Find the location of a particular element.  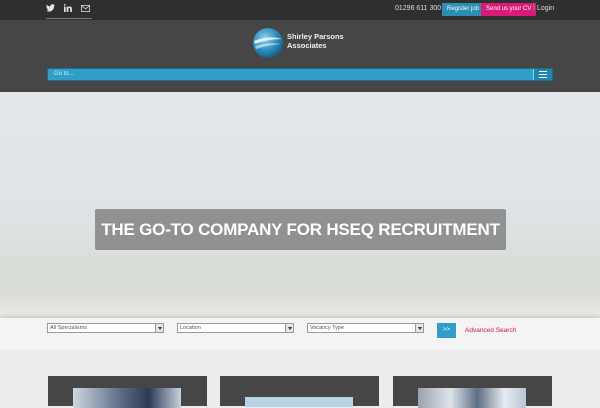

logo-subname: Associates is located at coordinates (307, 45).